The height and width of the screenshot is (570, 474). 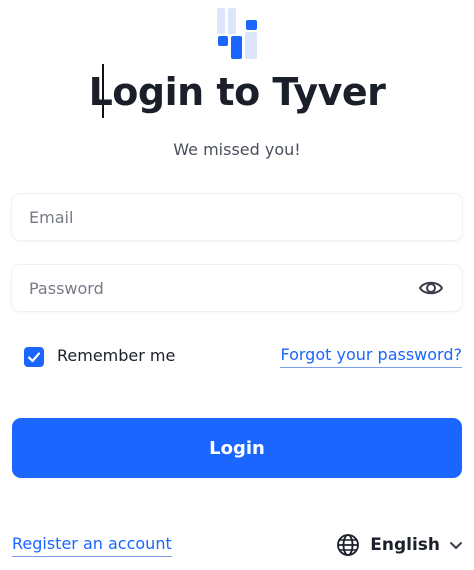 What do you see at coordinates (237, 33) in the screenshot?
I see `tyver-logo-icon` at bounding box center [237, 33].